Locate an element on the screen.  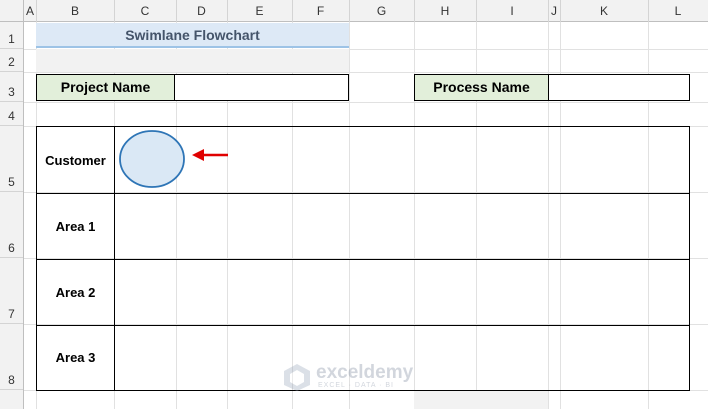
row-header-bar: 1 2 3 4 5 6 7 8 is located at coordinates (12, 215).